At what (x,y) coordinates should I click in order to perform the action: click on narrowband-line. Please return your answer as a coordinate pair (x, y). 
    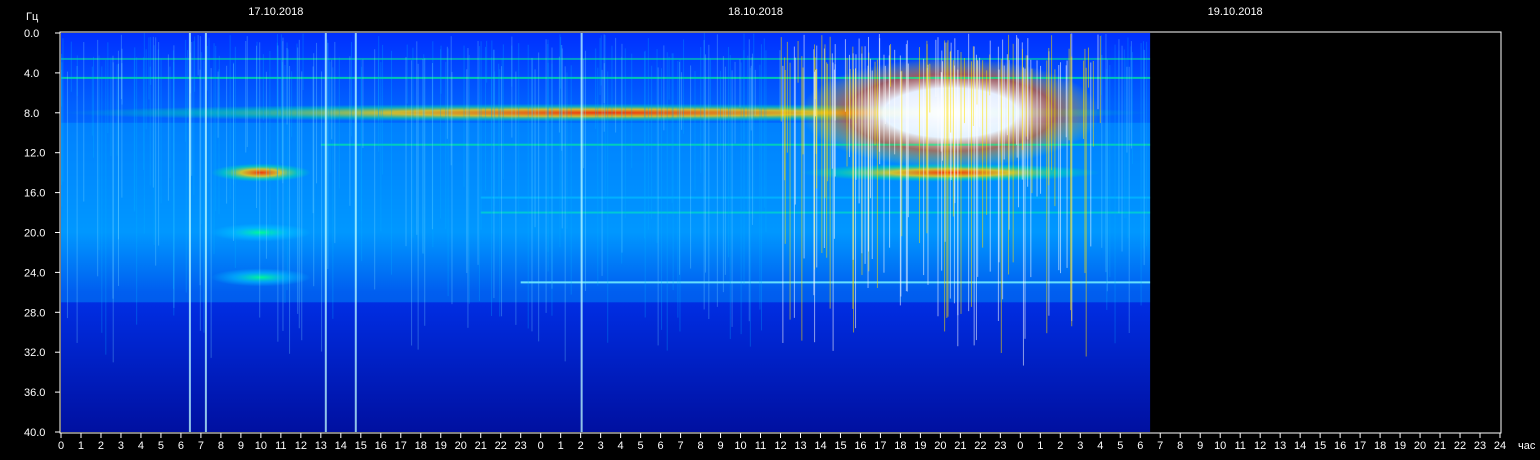
    Looking at the image, I should click on (835, 282).